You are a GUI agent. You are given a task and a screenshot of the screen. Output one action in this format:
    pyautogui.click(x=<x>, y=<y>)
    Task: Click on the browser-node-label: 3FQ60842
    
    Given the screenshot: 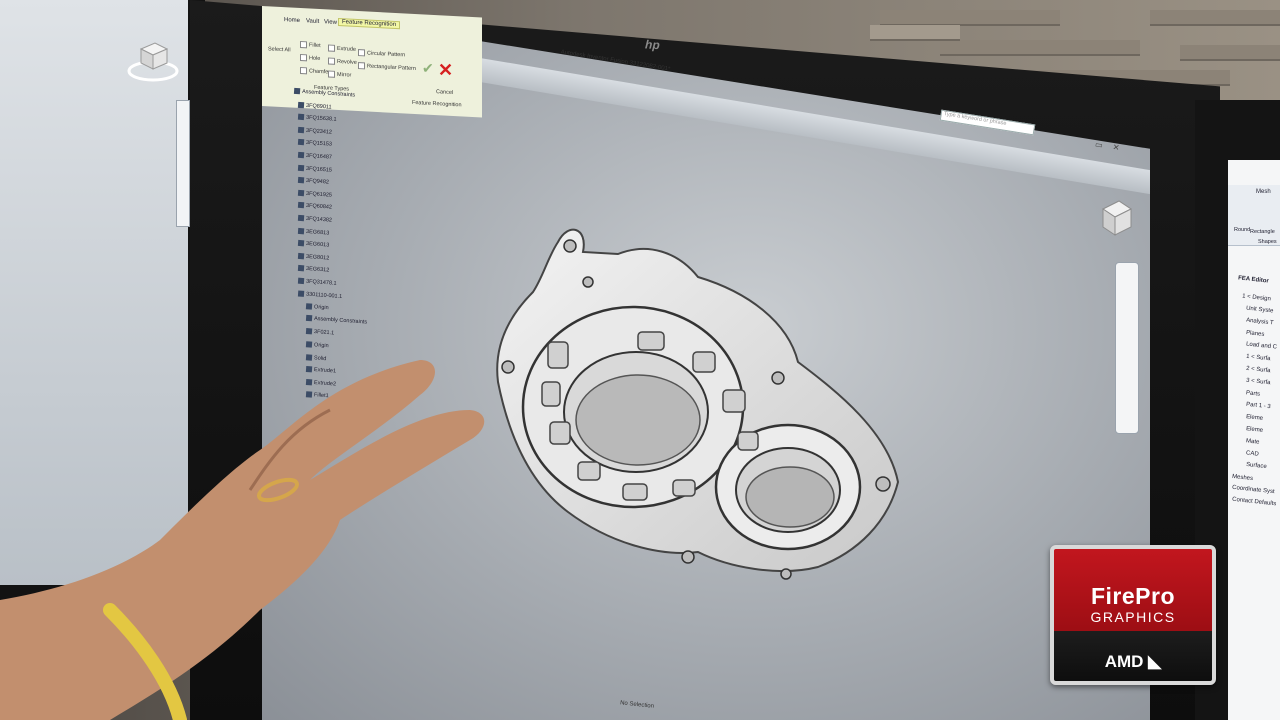 What is the action you would take?
    pyautogui.click(x=319, y=207)
    